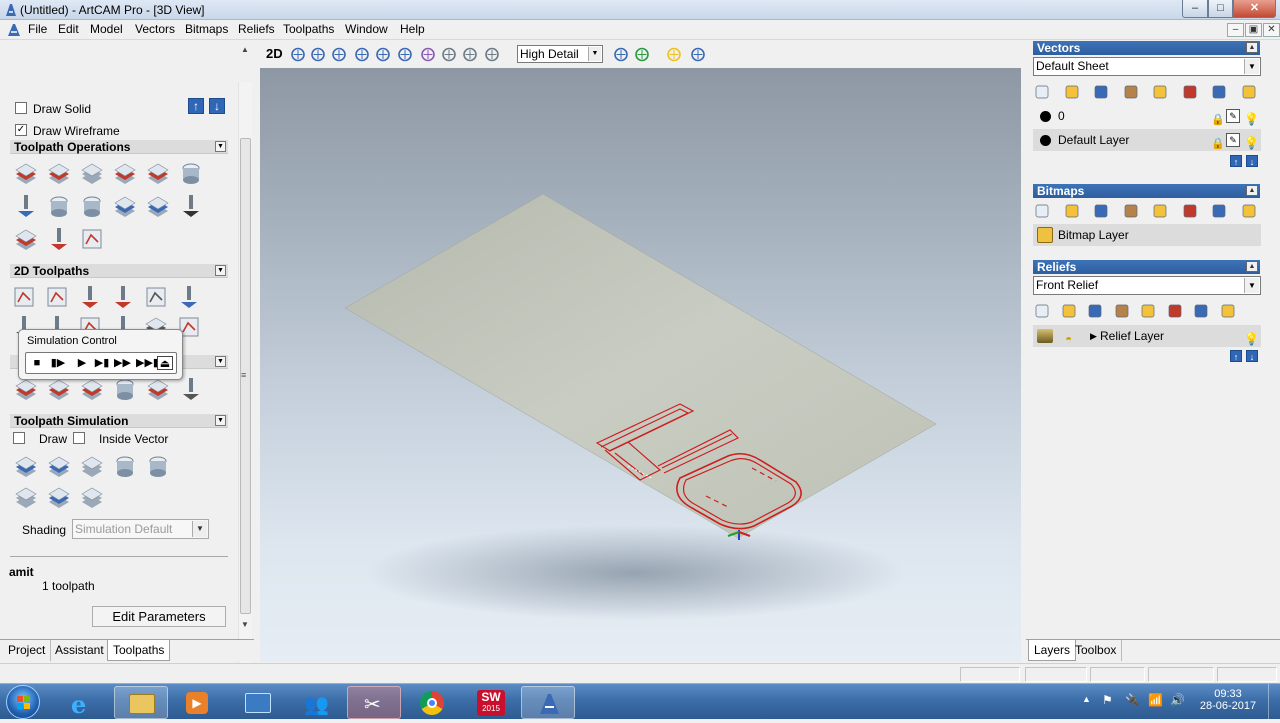 This screenshot has width=1280, height=723. I want to click on taskbar-ie: e, so click(84, 702).